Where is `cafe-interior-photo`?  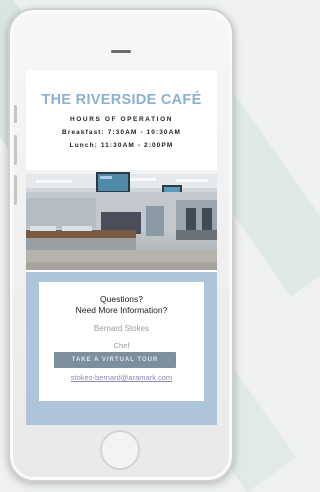
cafe-interior-photo is located at coordinates (121, 220).